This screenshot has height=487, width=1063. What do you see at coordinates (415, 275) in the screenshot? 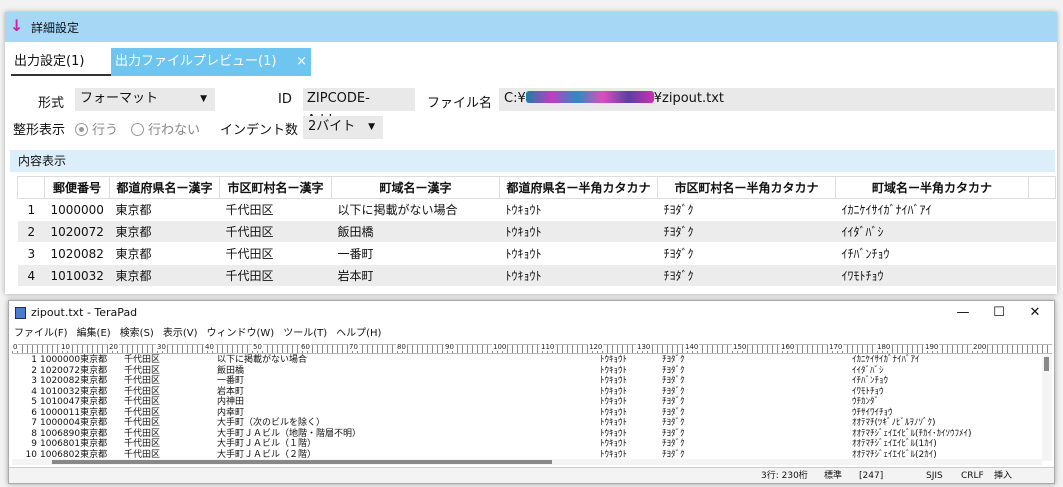
I see `table-cell: 岩本町` at bounding box center [415, 275].